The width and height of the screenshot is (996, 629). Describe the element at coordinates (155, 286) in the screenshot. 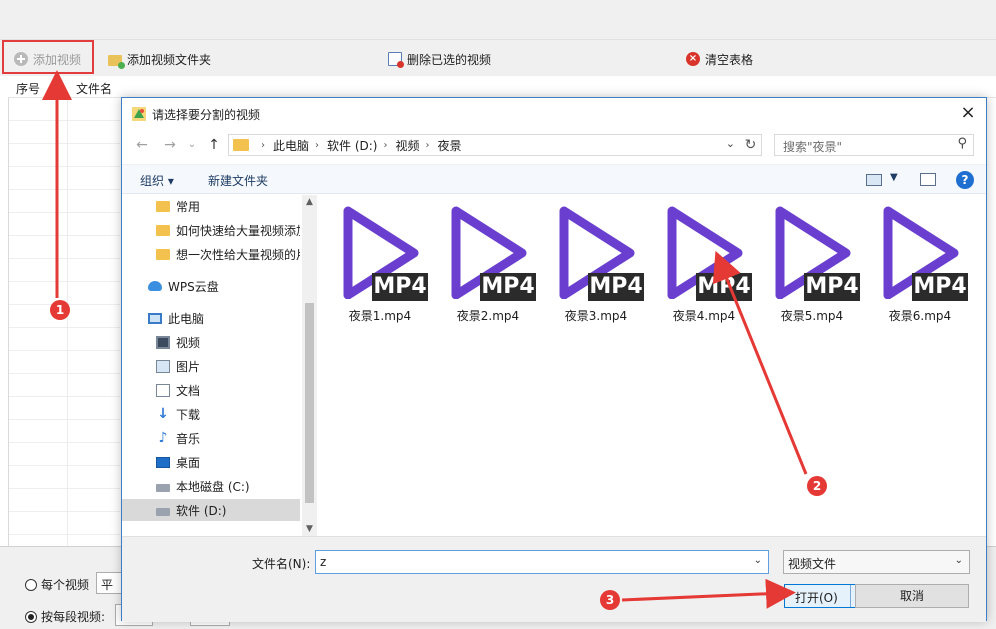

I see `cloud-icon` at that location.